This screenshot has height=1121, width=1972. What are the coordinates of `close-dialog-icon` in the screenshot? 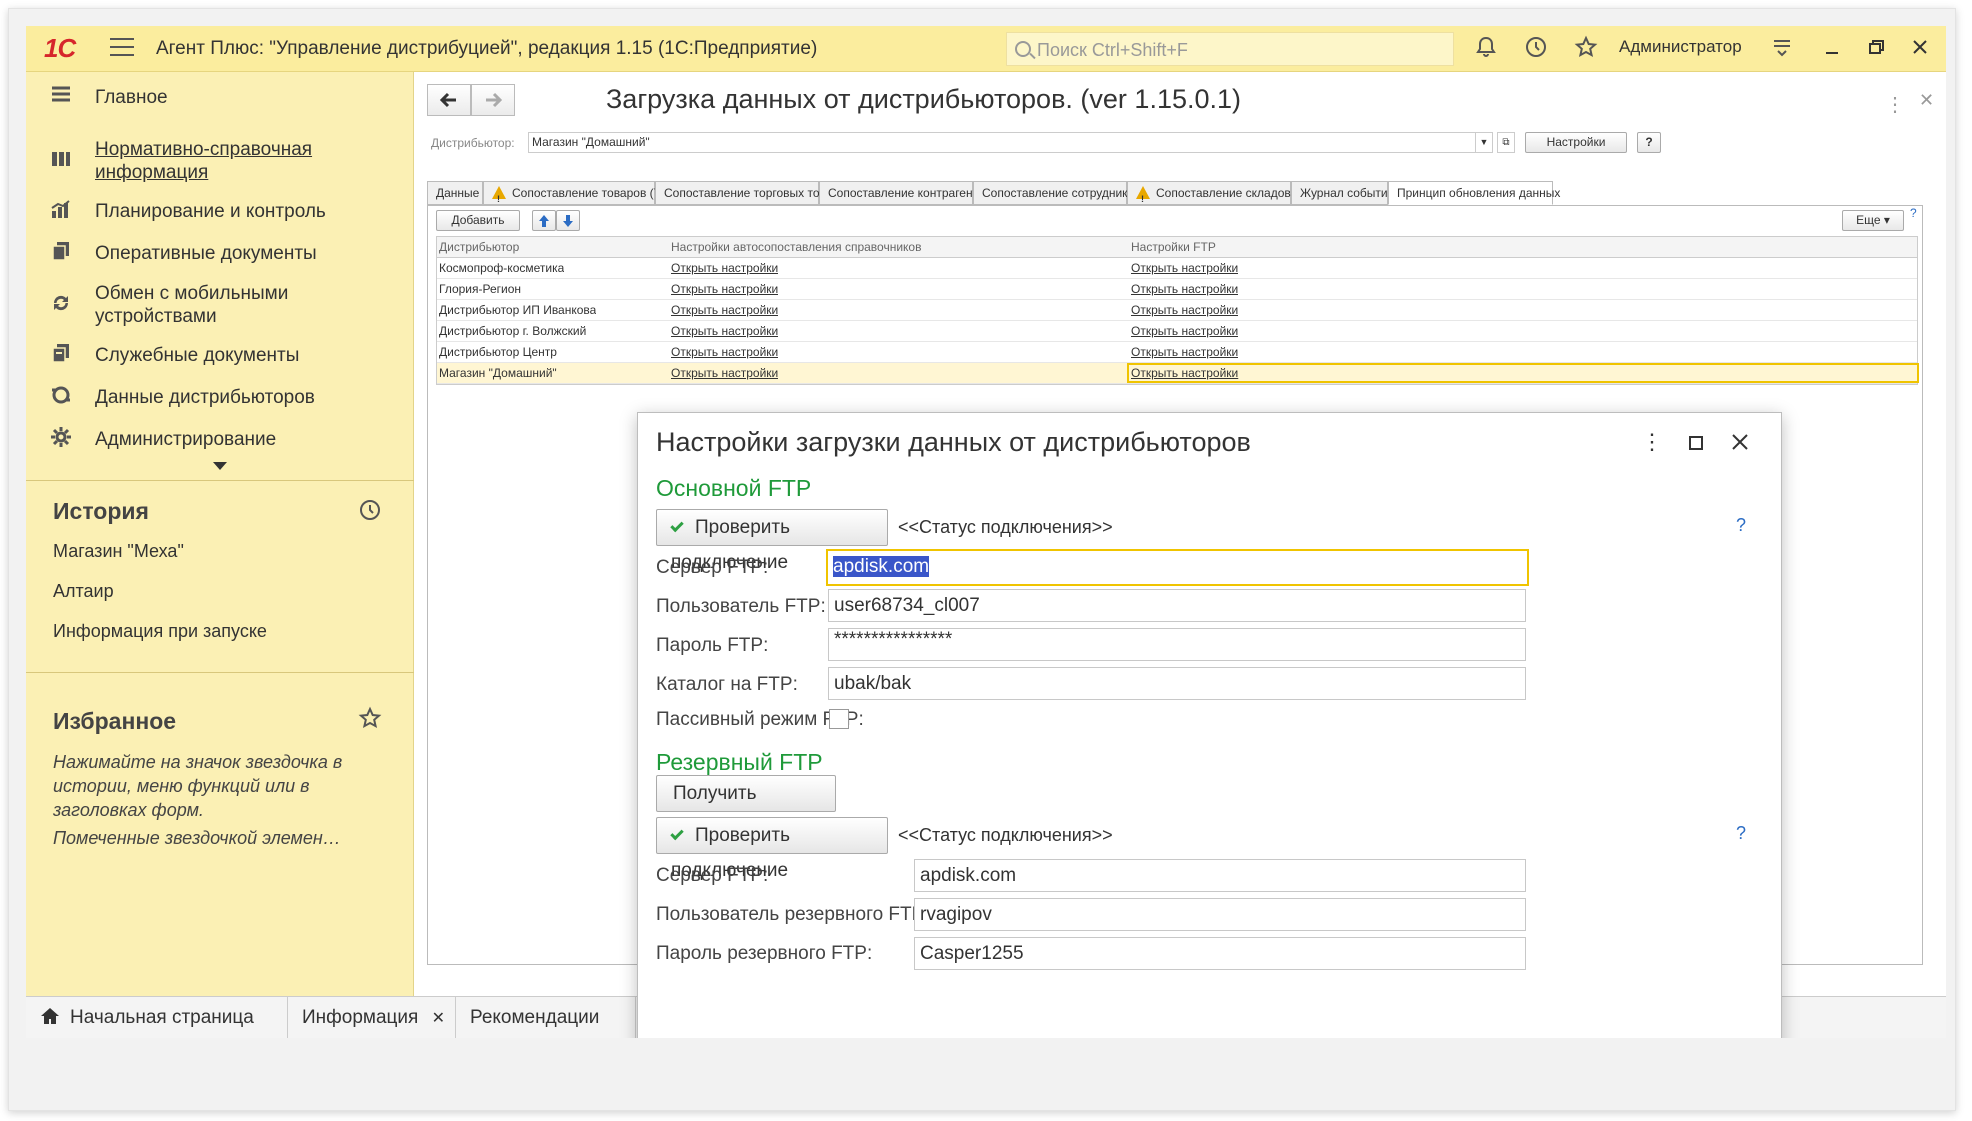 It's located at (1740, 444).